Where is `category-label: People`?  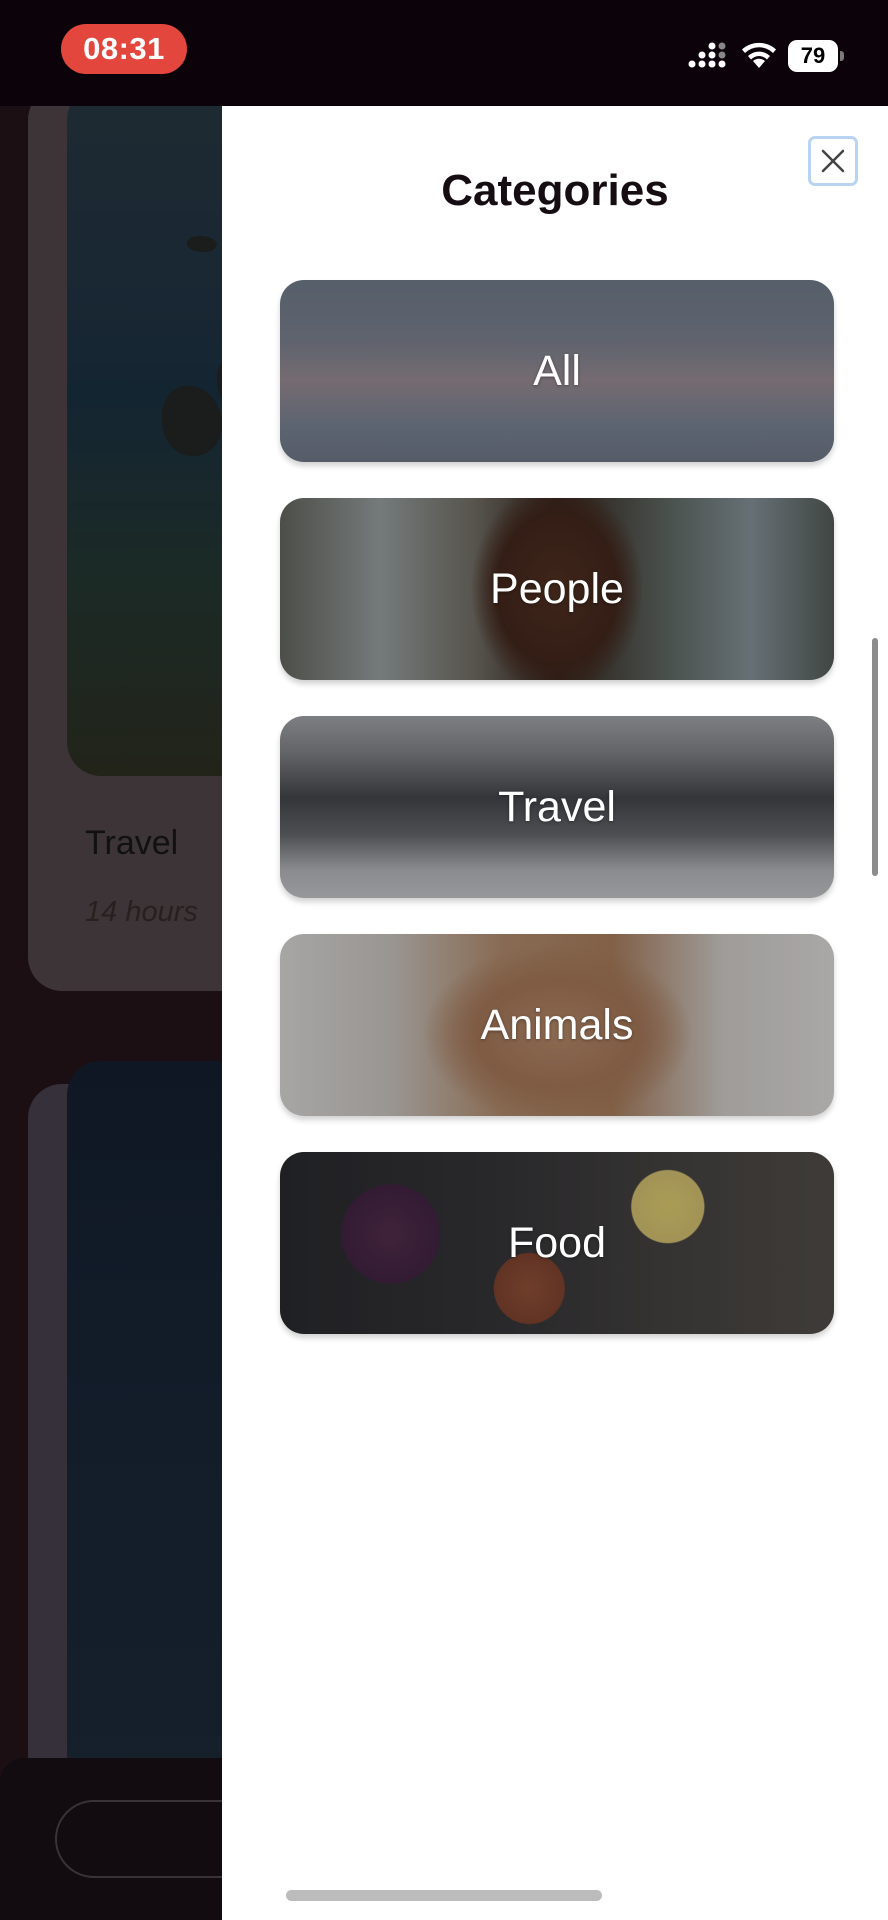
category-label: People is located at coordinates (557, 588).